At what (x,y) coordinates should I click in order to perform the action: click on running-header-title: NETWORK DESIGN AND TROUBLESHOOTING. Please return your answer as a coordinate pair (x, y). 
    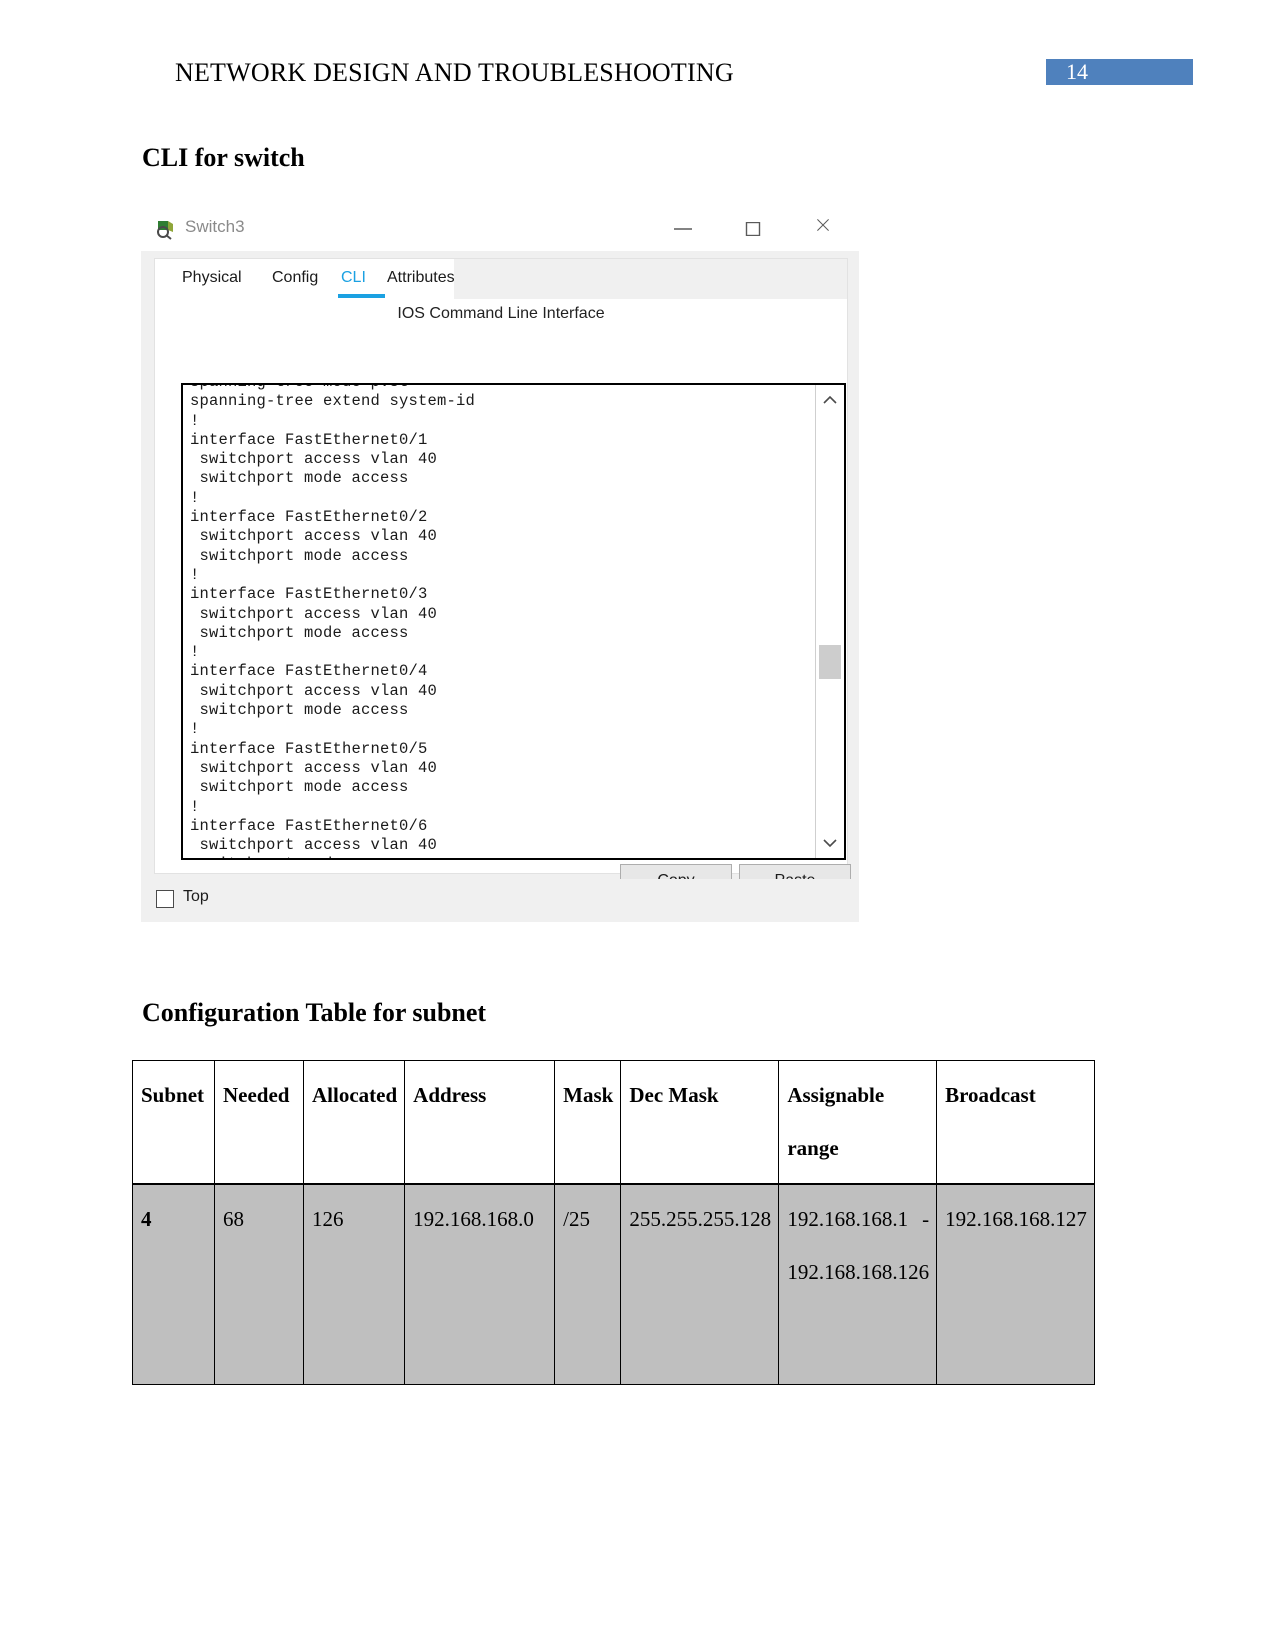
    Looking at the image, I should click on (454, 72).